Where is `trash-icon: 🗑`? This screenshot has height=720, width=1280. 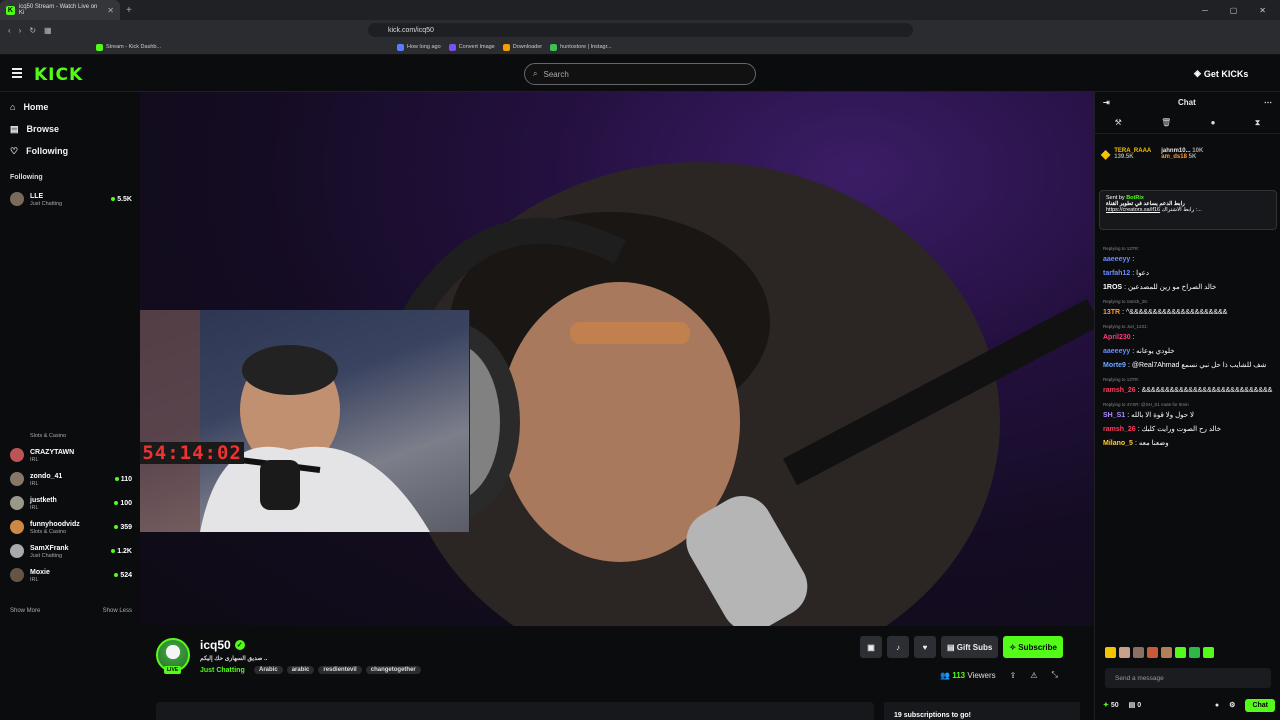
trash-icon: 🗑 is located at coordinates (1166, 122).